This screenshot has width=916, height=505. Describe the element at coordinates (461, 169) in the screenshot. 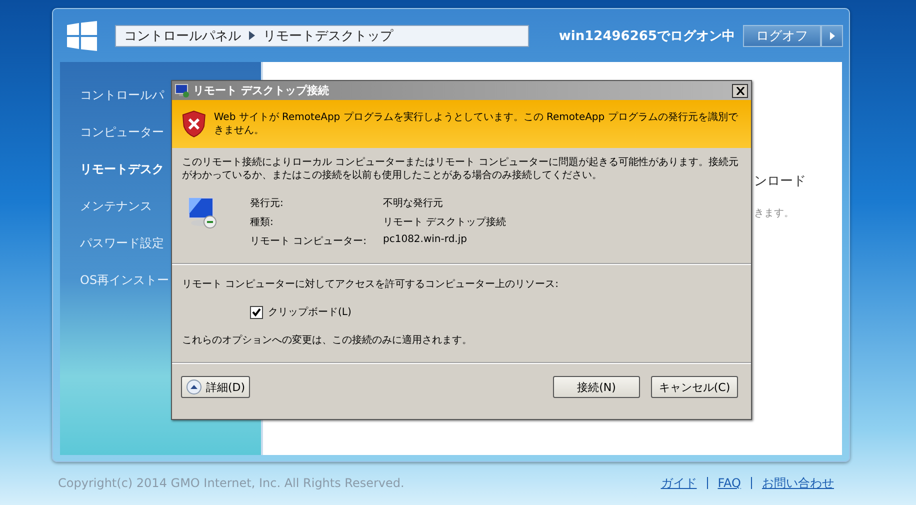

I see `description-text: このリモート接続によりローカル コンピューターまたはリモート コンピューターに問題が起きる可能性があります。接続元がわかっているか、またはこの接続を以前も使用したことがある場合のみ接続してください。` at that location.